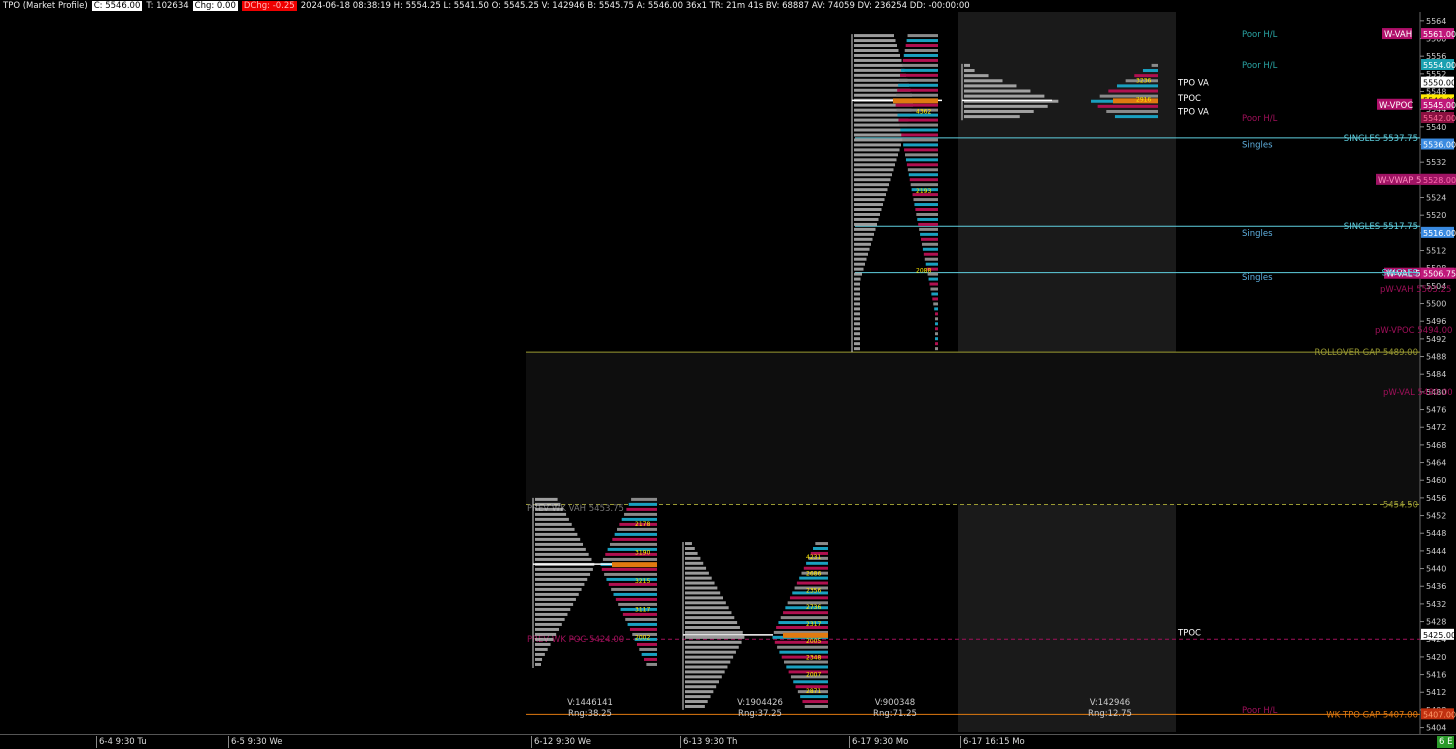 This screenshot has width=1456, height=749. Describe the element at coordinates (1381, 139) in the screenshot. I see `level-label: SINGLES 5537.75` at that location.